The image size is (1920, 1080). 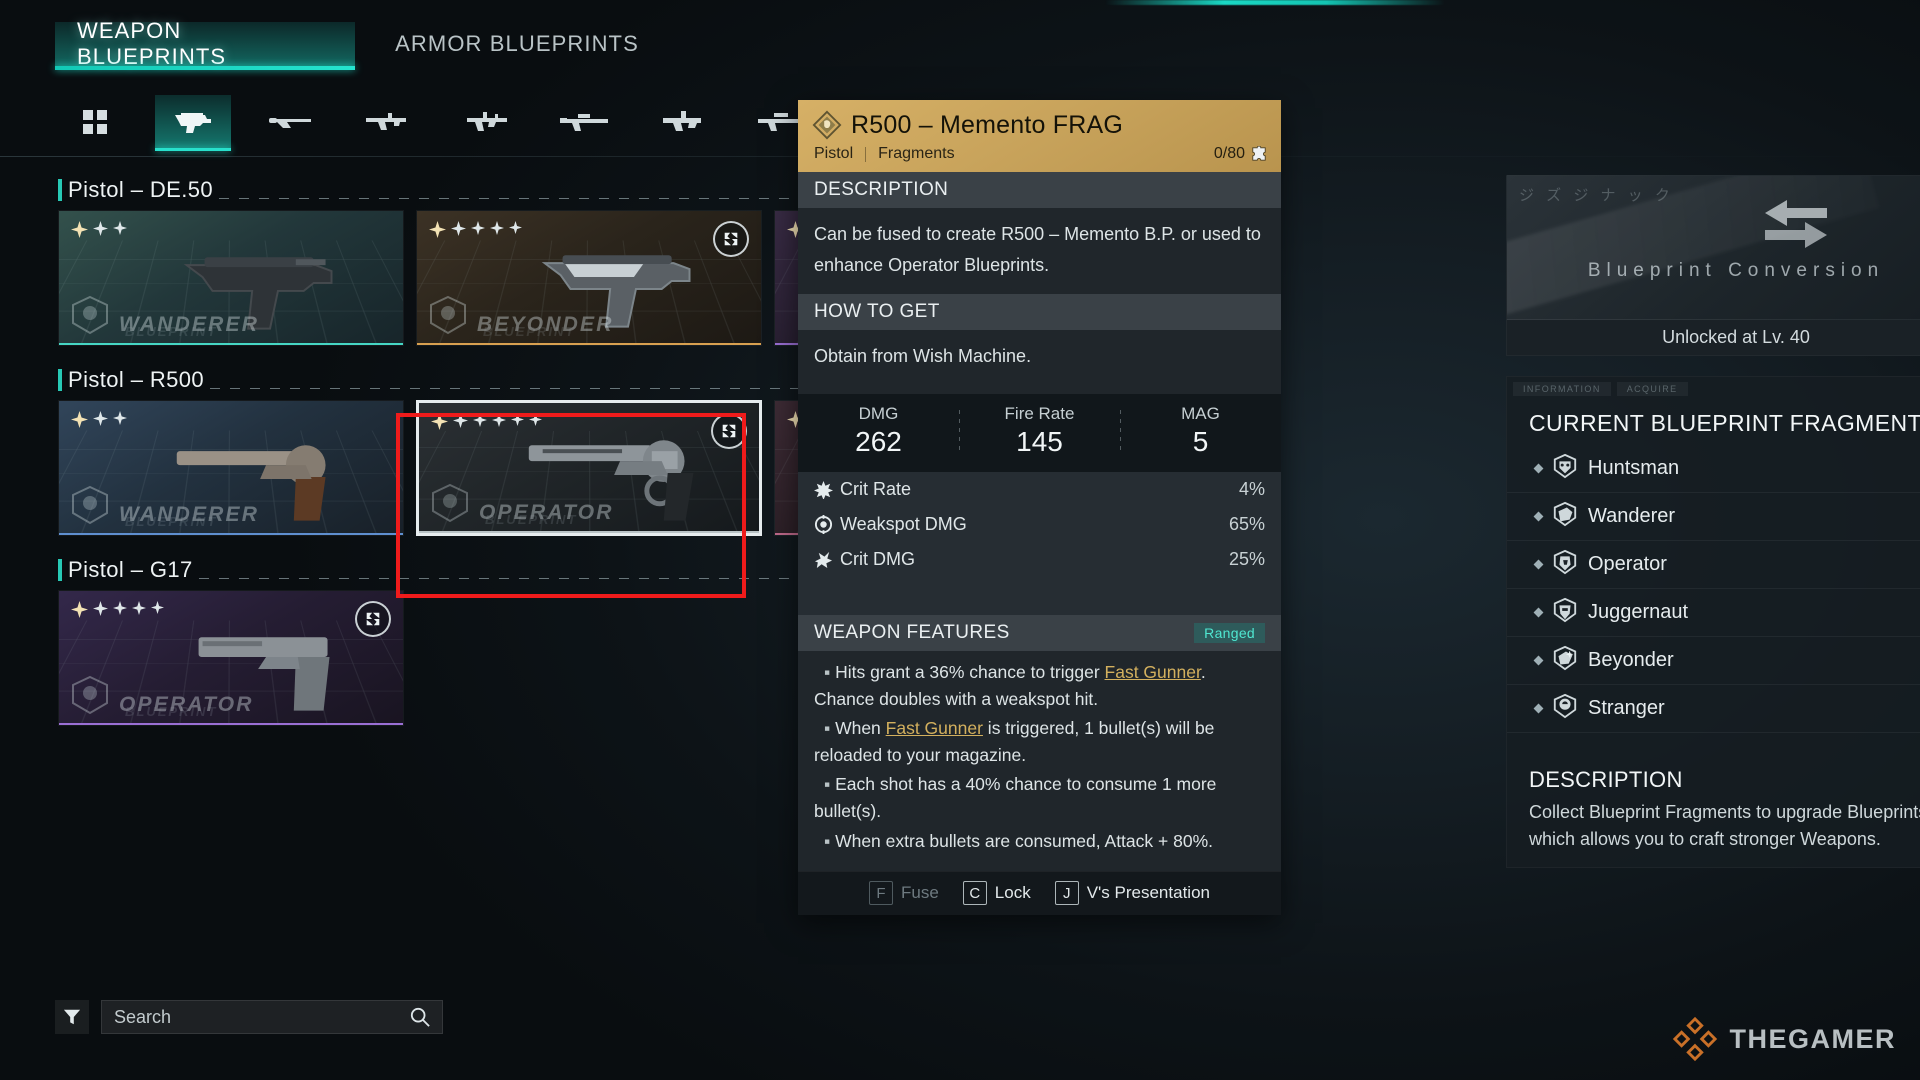 I want to click on panel-tab-information: INFORMATION, so click(x=1562, y=389).